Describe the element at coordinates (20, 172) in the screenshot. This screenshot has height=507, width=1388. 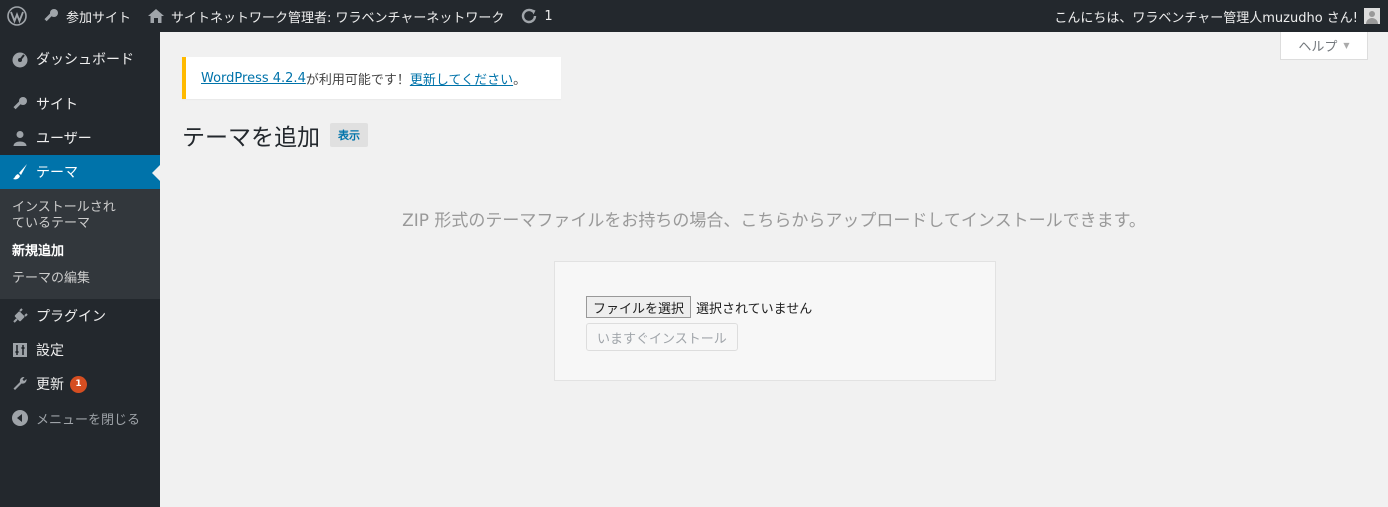
I see `paintbrush-icon` at that location.